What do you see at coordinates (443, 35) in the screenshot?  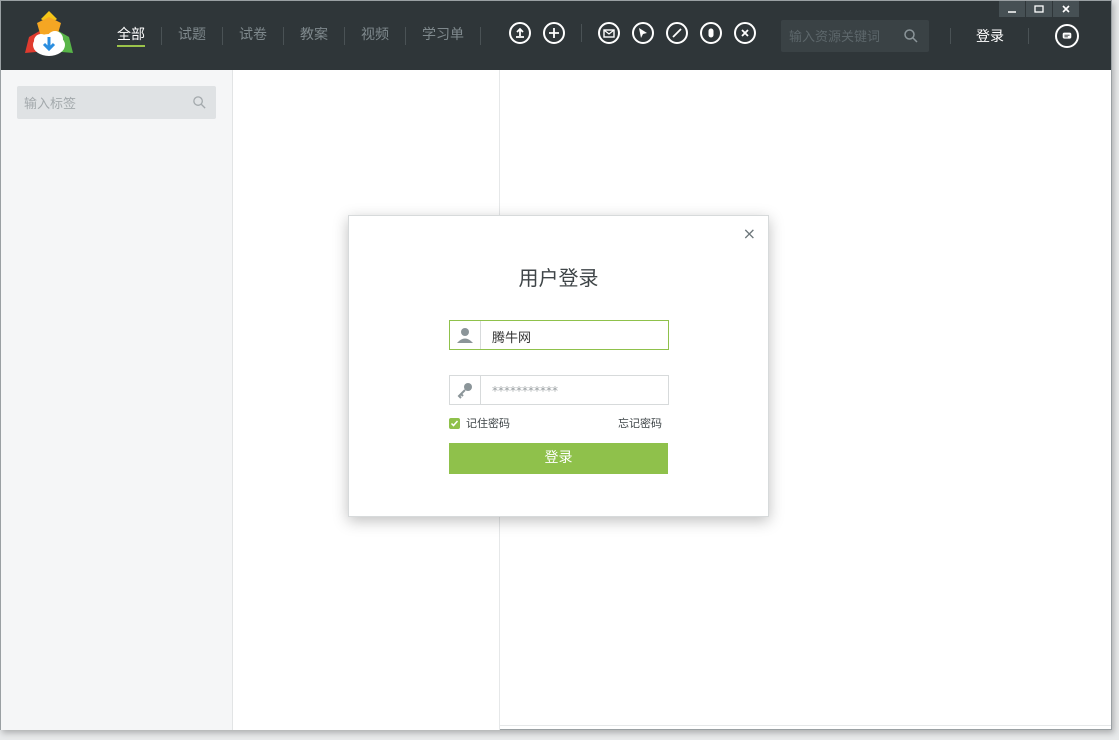 I see `tab-study-sheets: 学习单` at bounding box center [443, 35].